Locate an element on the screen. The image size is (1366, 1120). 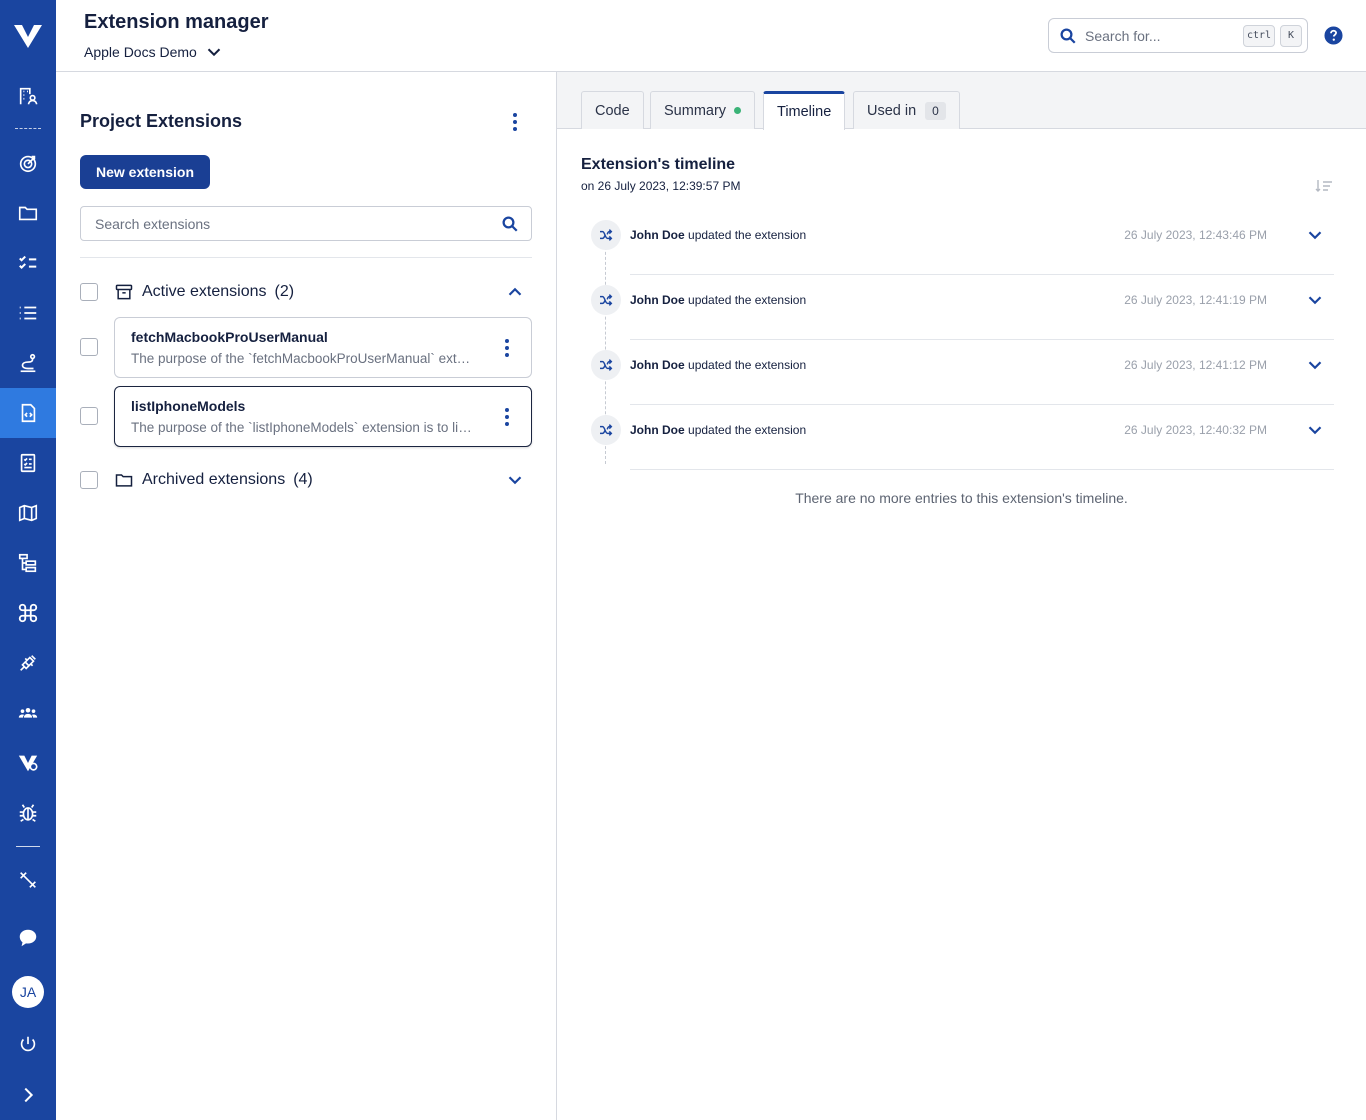
new-extension-button: New extension is located at coordinates (145, 172).